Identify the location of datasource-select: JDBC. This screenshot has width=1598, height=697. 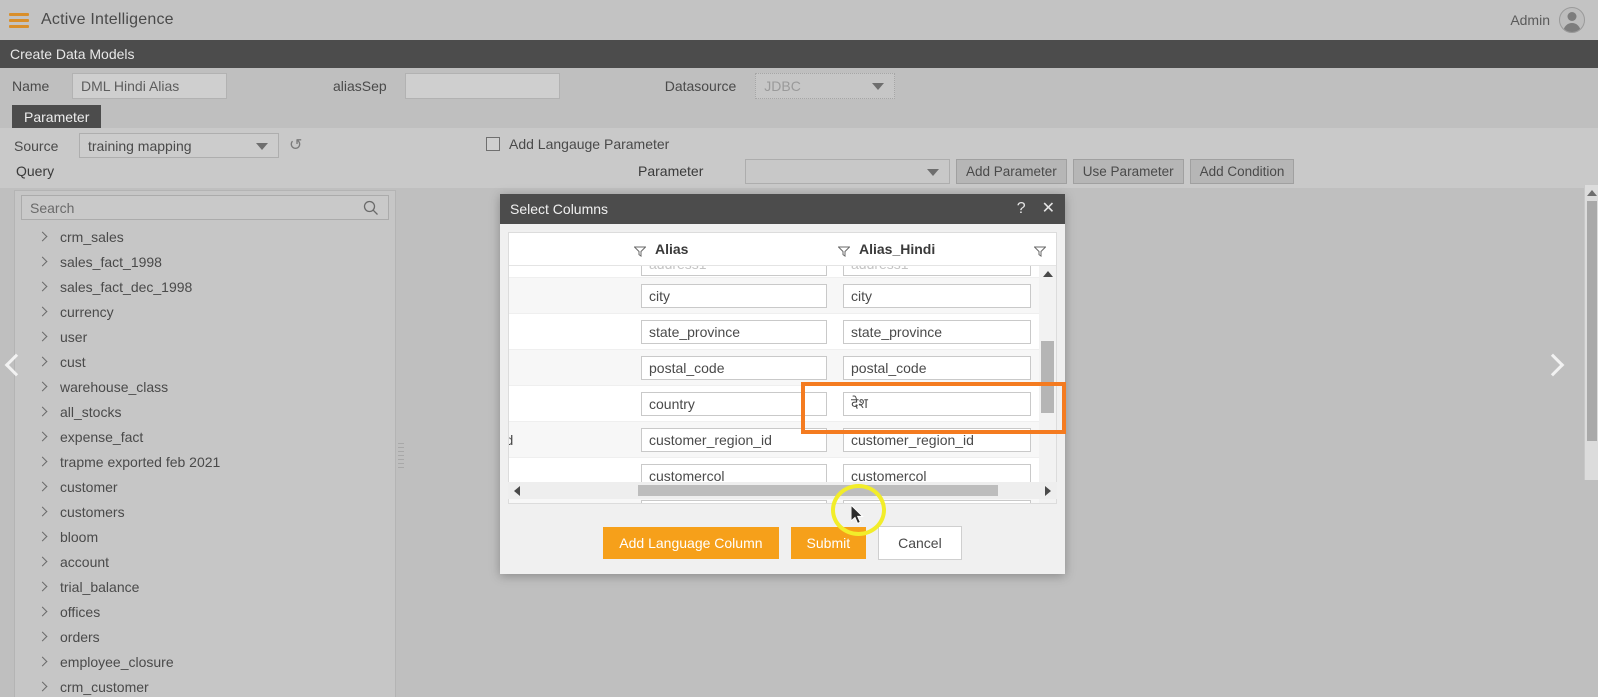
(825, 86).